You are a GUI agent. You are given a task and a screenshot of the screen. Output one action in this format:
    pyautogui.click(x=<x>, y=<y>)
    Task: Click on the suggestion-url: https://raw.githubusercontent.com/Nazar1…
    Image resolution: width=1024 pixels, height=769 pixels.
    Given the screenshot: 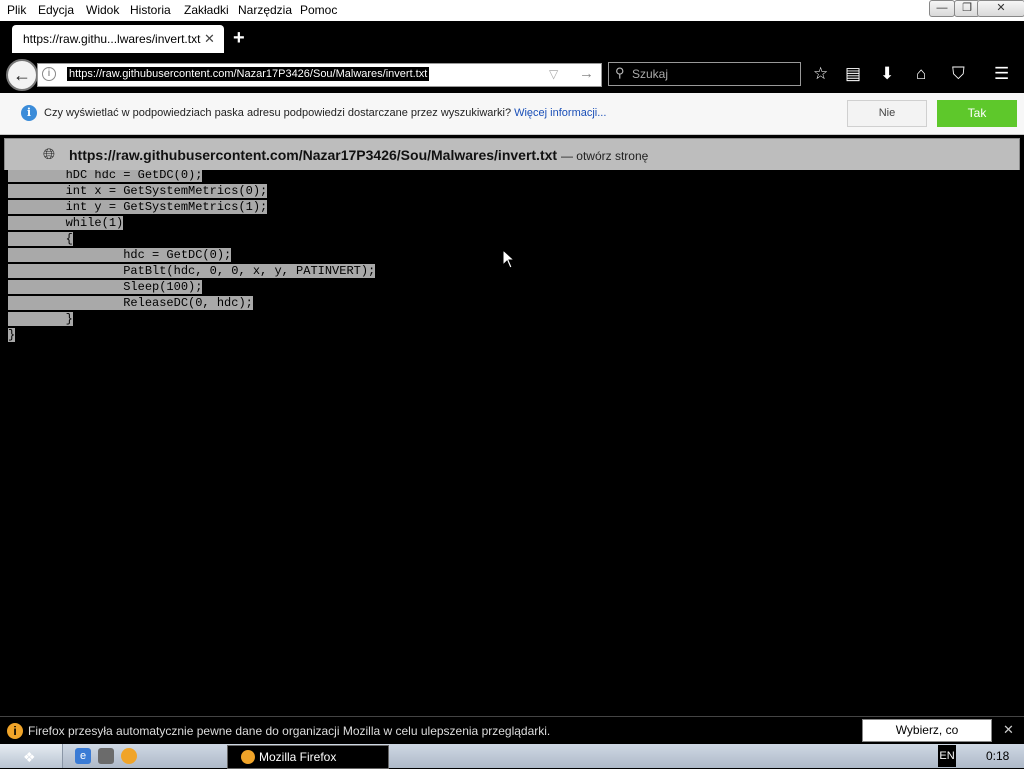 What is the action you would take?
    pyautogui.click(x=358, y=155)
    